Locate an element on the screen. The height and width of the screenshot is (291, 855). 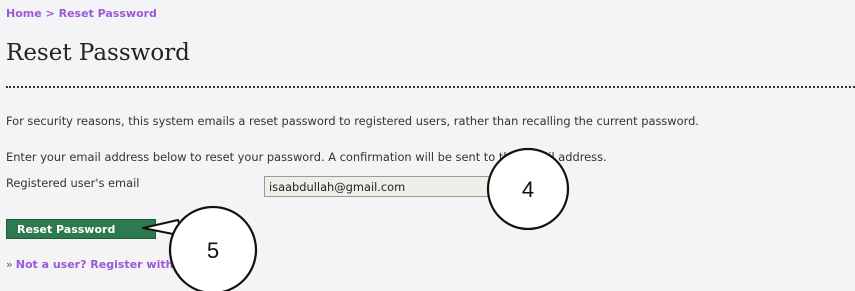
email-field is located at coordinates (383, 186).